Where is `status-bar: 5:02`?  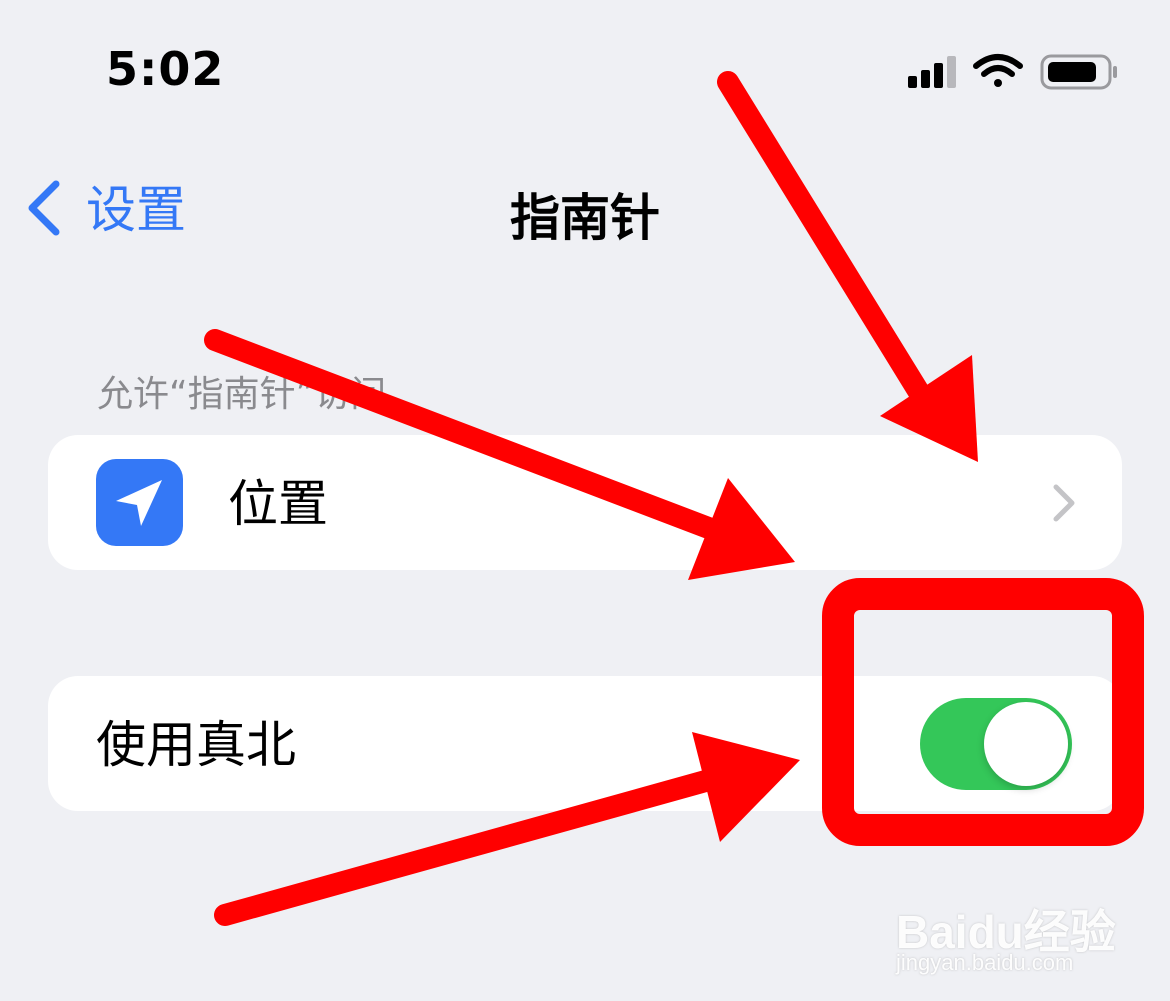
status-bar: 5:02 is located at coordinates (585, 65).